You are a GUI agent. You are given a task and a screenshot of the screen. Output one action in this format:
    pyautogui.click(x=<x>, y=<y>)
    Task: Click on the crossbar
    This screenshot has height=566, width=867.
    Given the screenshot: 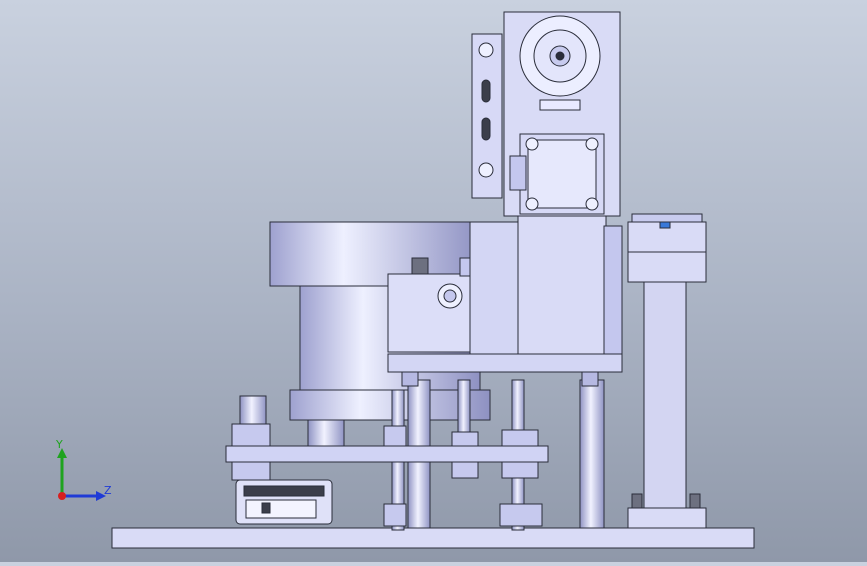 What is the action you would take?
    pyautogui.click(x=387, y=454)
    